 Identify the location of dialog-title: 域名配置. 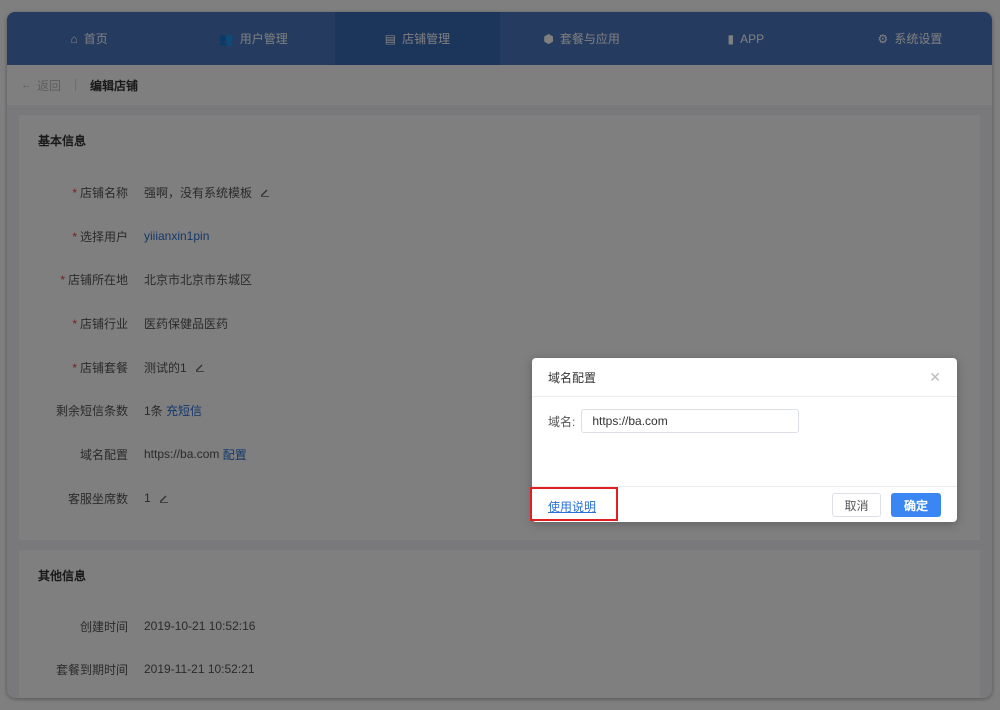
(572, 377).